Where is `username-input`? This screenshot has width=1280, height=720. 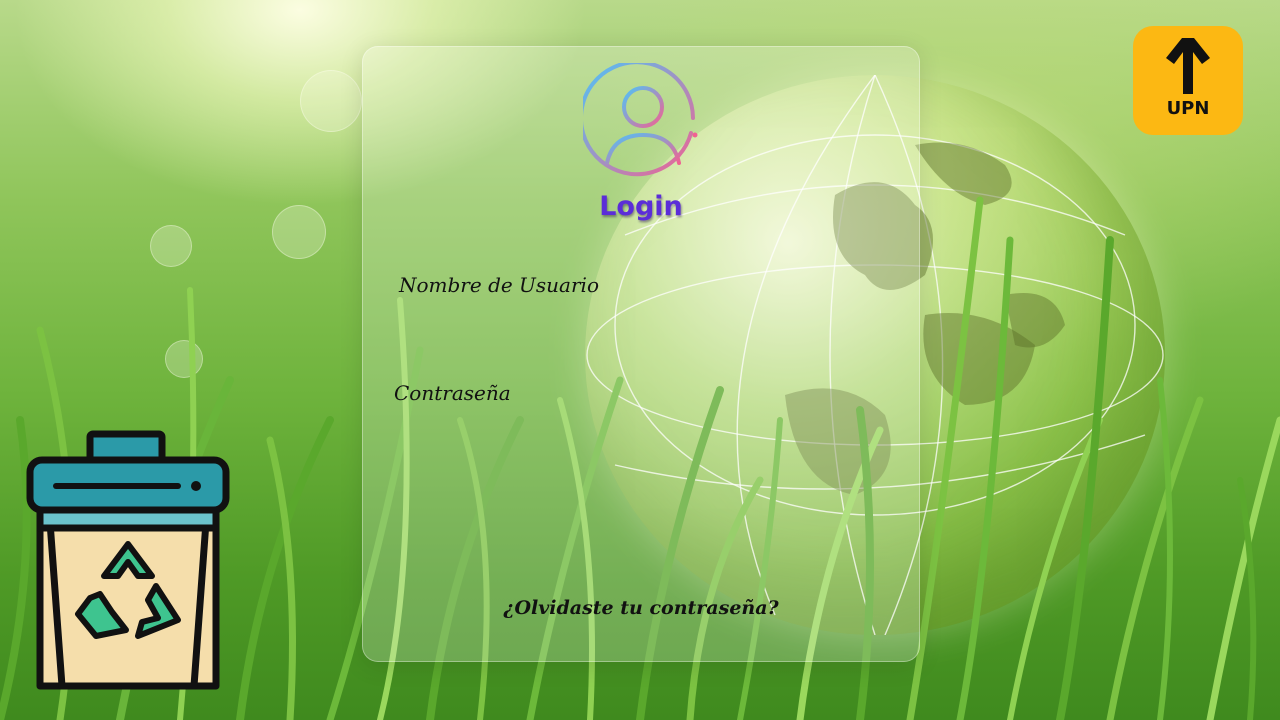
username-input is located at coordinates (643, 324).